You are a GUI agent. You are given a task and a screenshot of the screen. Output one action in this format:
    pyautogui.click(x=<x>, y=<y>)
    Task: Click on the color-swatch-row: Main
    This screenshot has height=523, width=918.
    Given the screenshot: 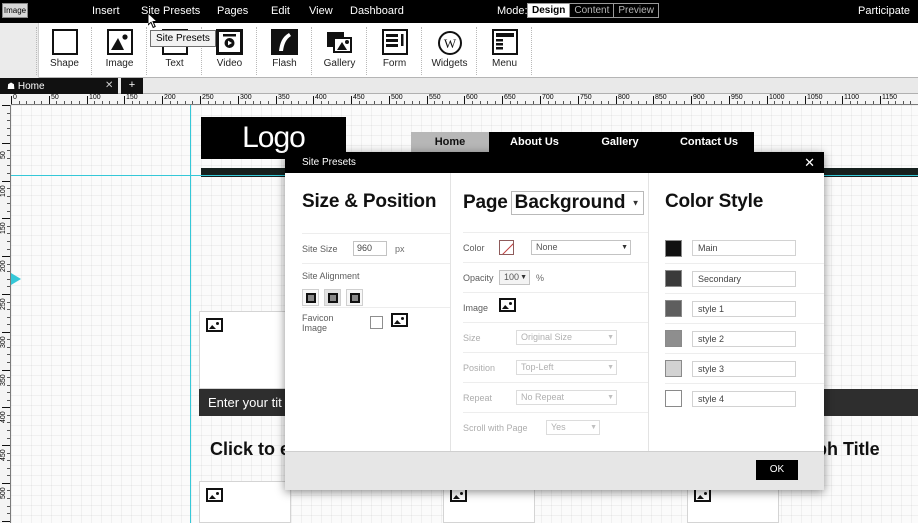 What is the action you would take?
    pyautogui.click(x=744, y=248)
    